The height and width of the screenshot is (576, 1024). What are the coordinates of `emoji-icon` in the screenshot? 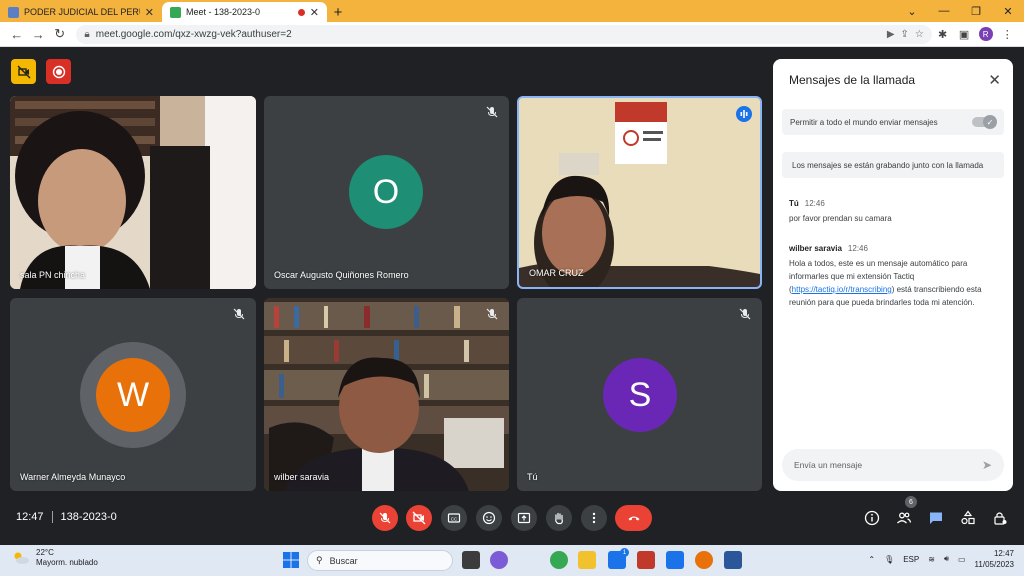 It's located at (489, 518).